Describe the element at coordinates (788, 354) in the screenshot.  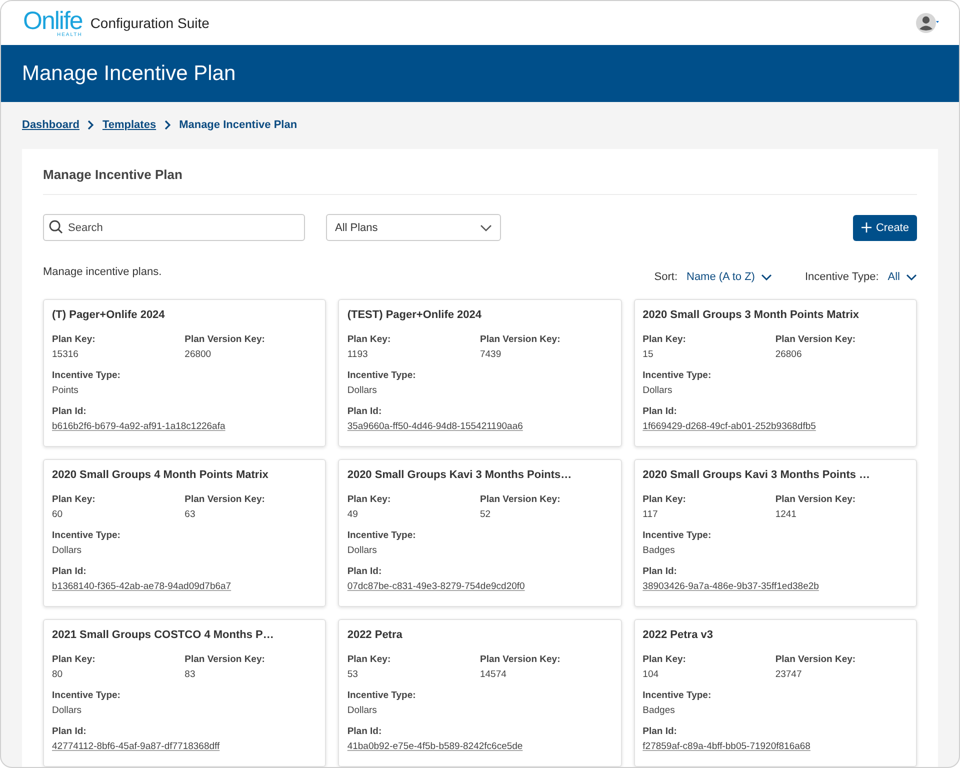
I see `plan-version-key: 26806` at that location.